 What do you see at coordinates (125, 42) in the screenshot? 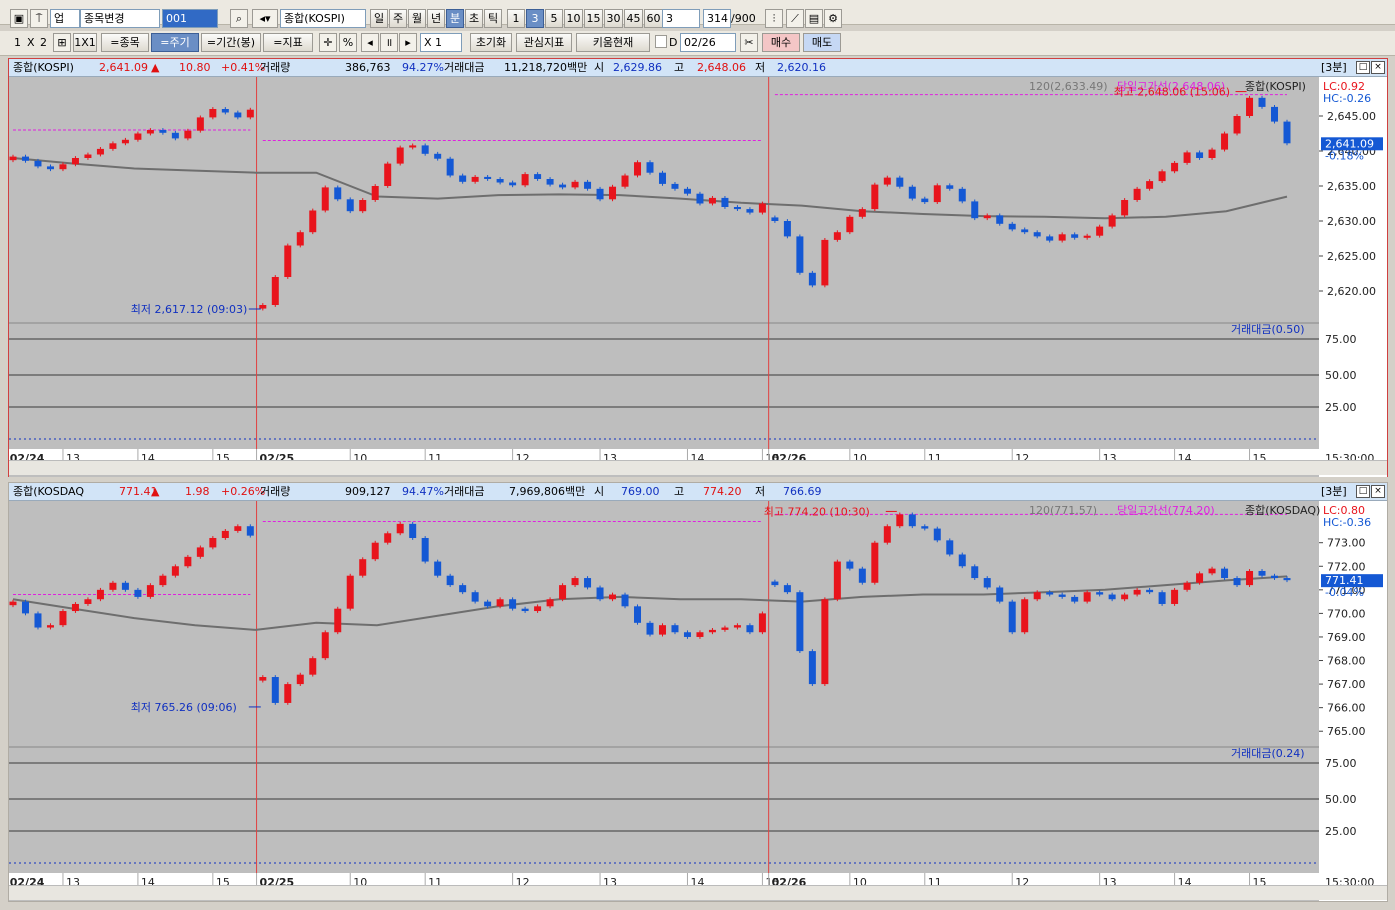
I see `stock-button: =종목` at bounding box center [125, 42].